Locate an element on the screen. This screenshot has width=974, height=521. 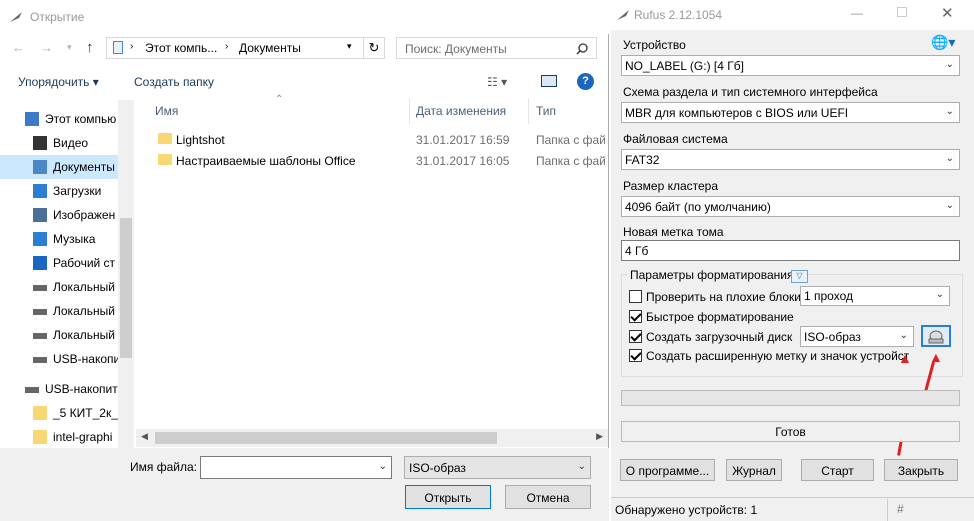
sidebar-item: Загрузки is located at coordinates (59, 191).